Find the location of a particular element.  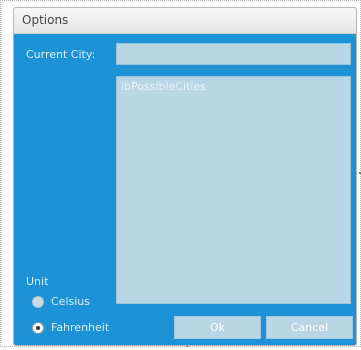

fahrenheit-radio is located at coordinates (38, 328).